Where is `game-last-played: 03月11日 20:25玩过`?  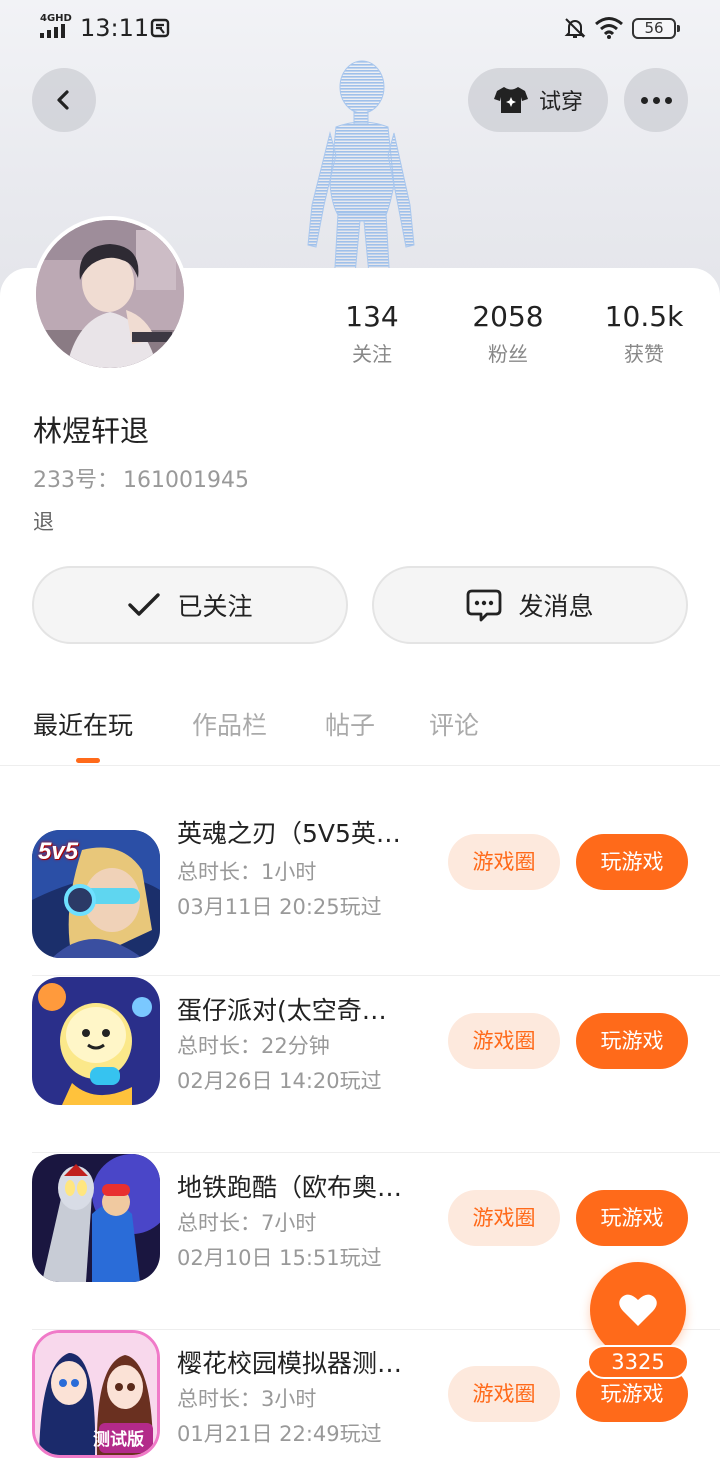 game-last-played: 03月11日 20:25玩过 is located at coordinates (279, 907).